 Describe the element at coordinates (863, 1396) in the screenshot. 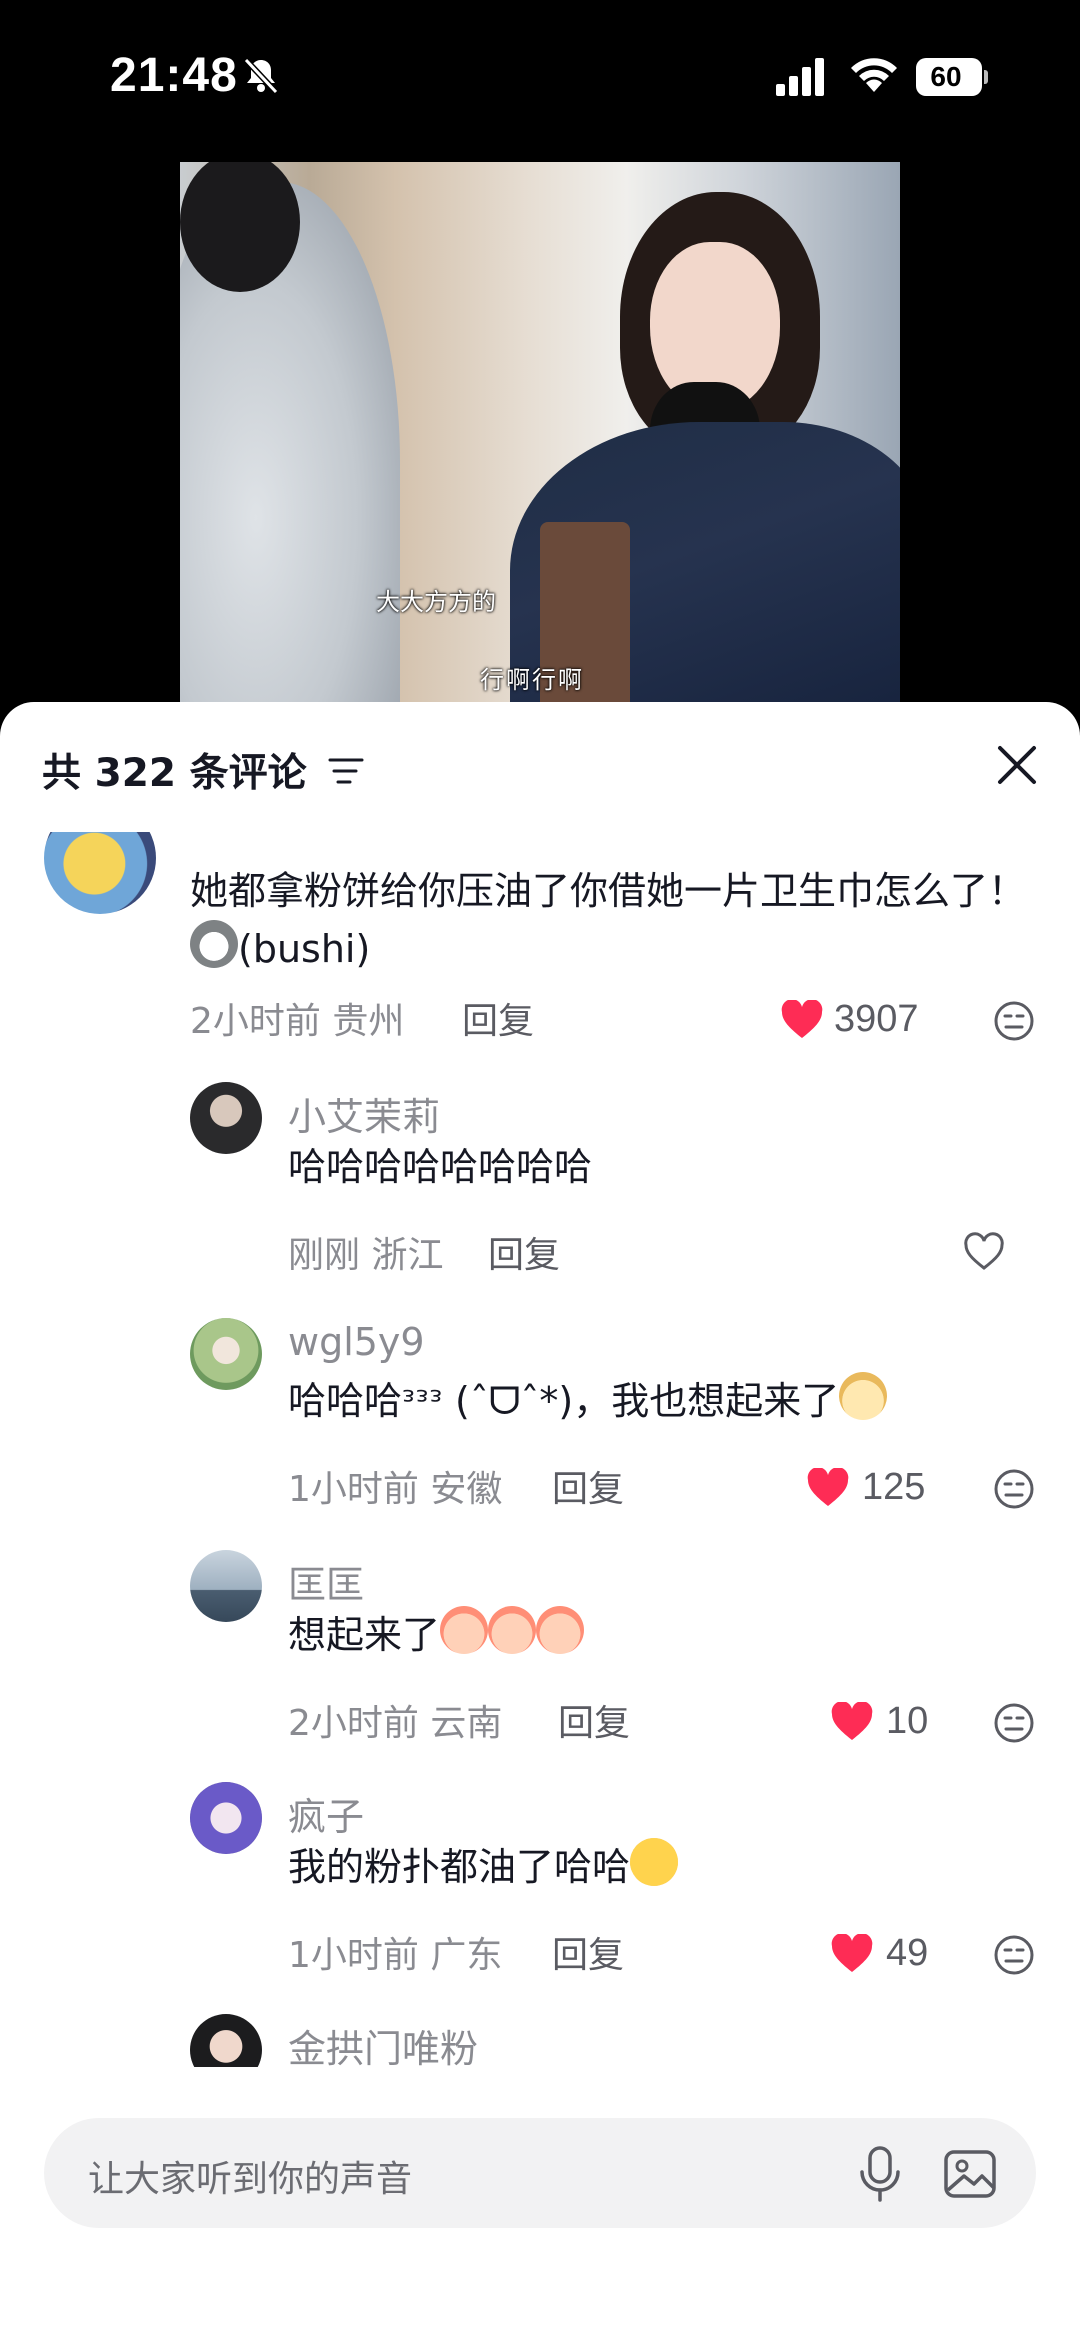

I see `bun-emoji-icon` at that location.